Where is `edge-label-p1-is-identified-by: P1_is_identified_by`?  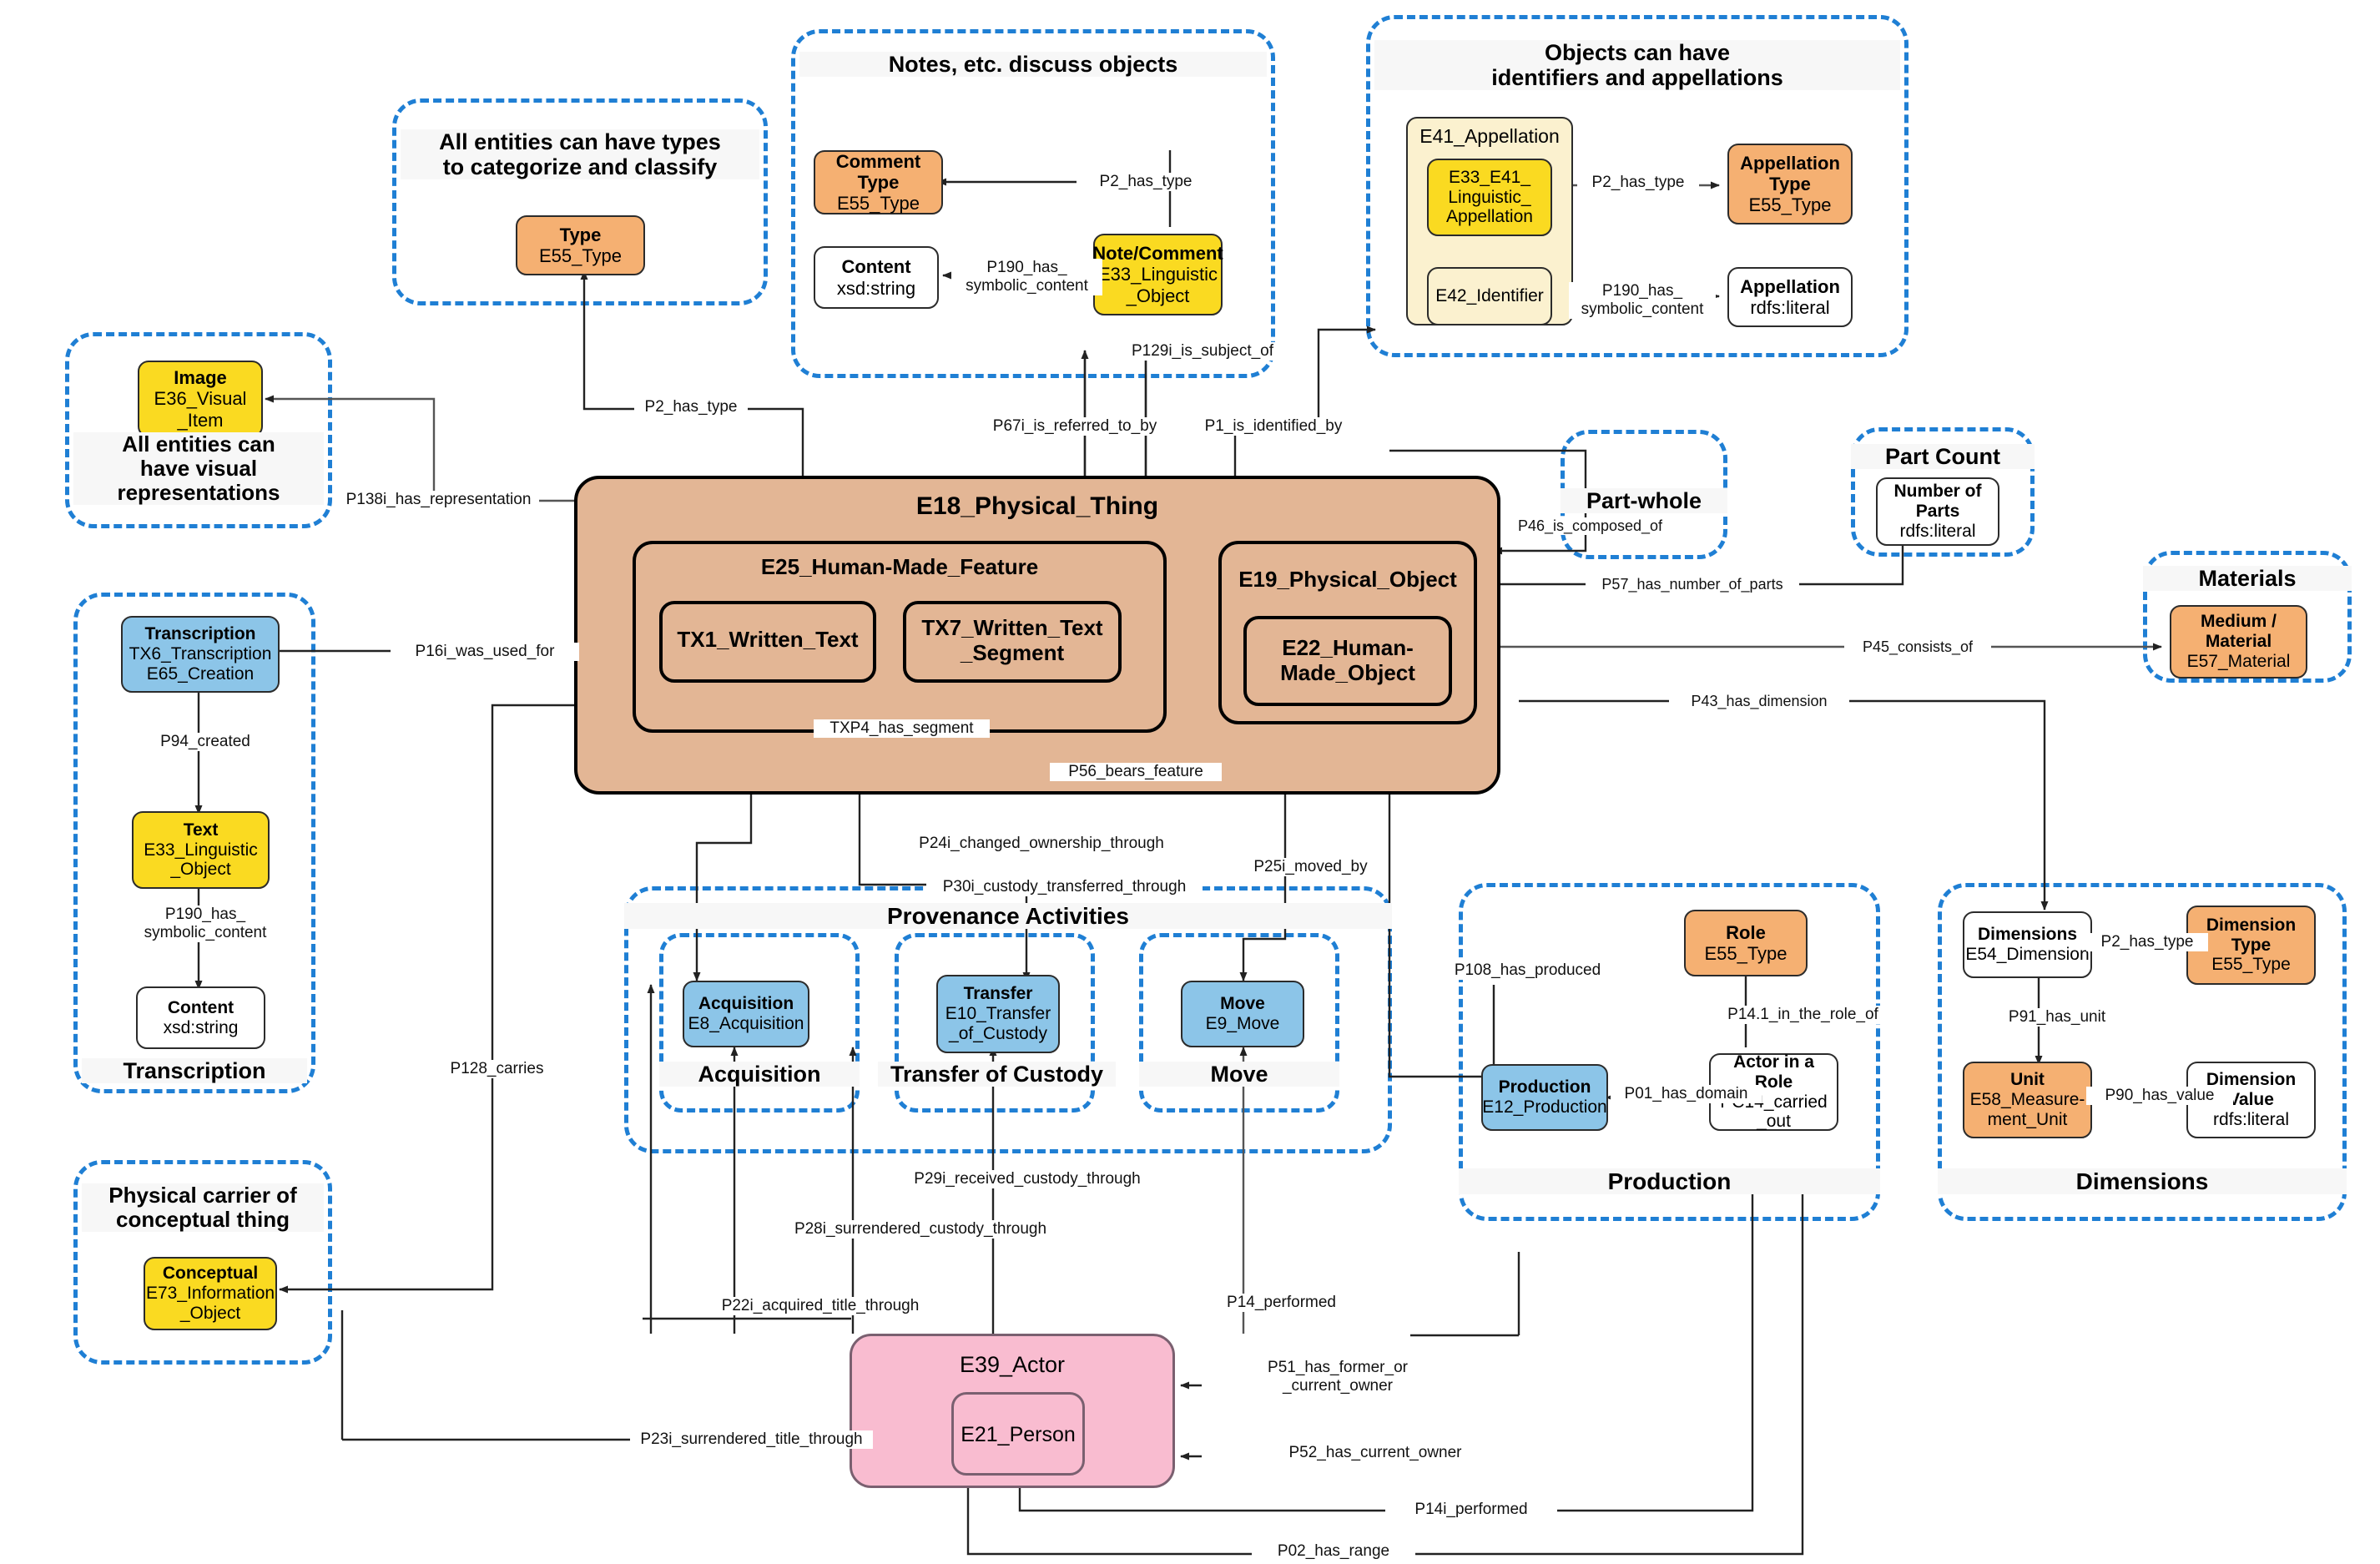
edge-label-p1-is-identified-by: P1_is_identified_by is located at coordinates (1273, 426).